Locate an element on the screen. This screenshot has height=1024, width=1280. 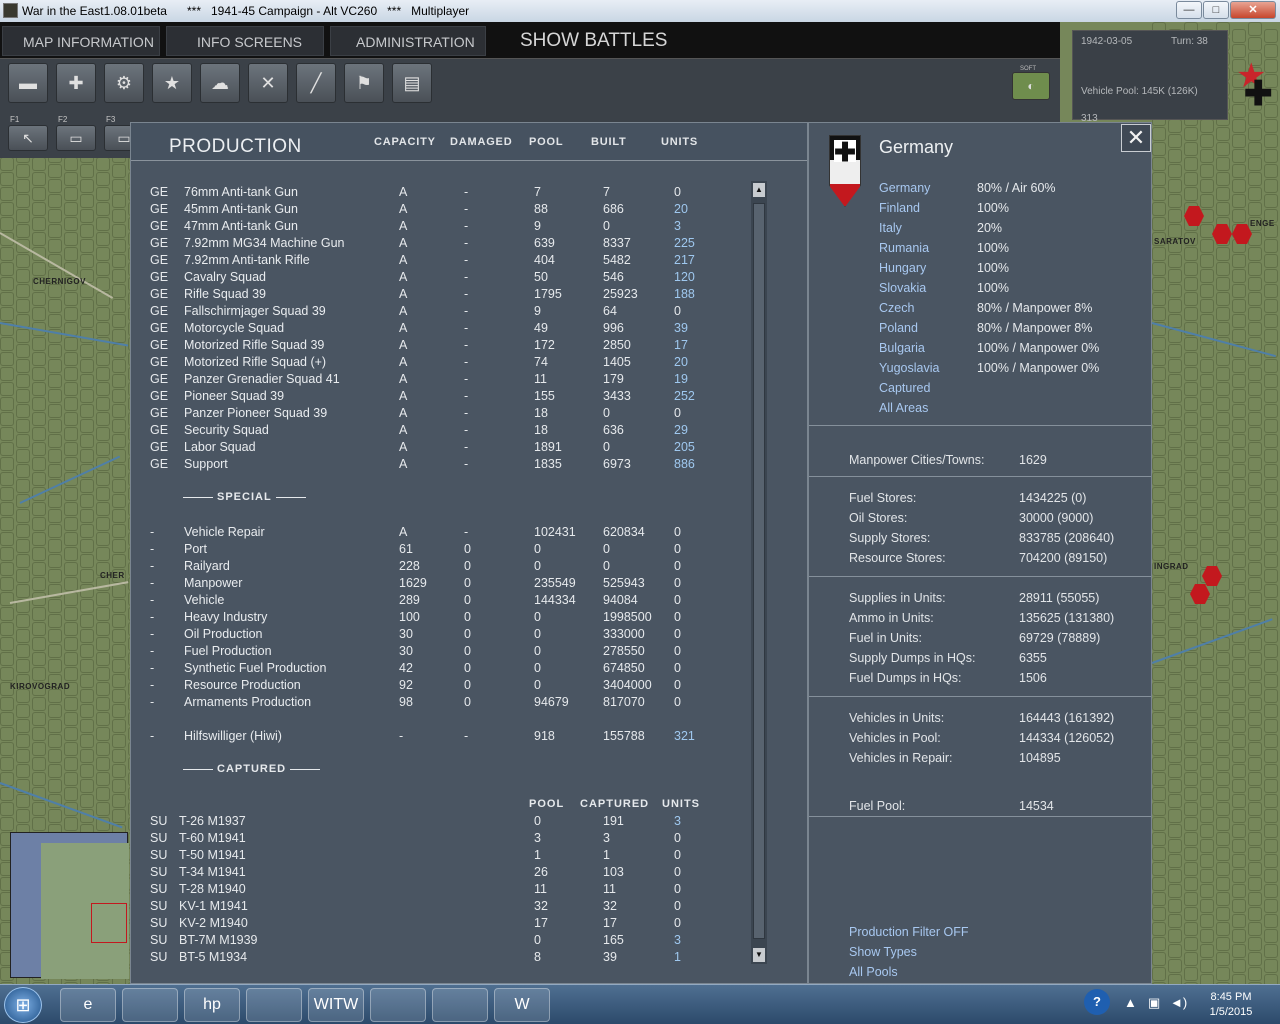
production-row: - Fuel Production 30 0 0 278550 0 is located at coordinates (436, 652).